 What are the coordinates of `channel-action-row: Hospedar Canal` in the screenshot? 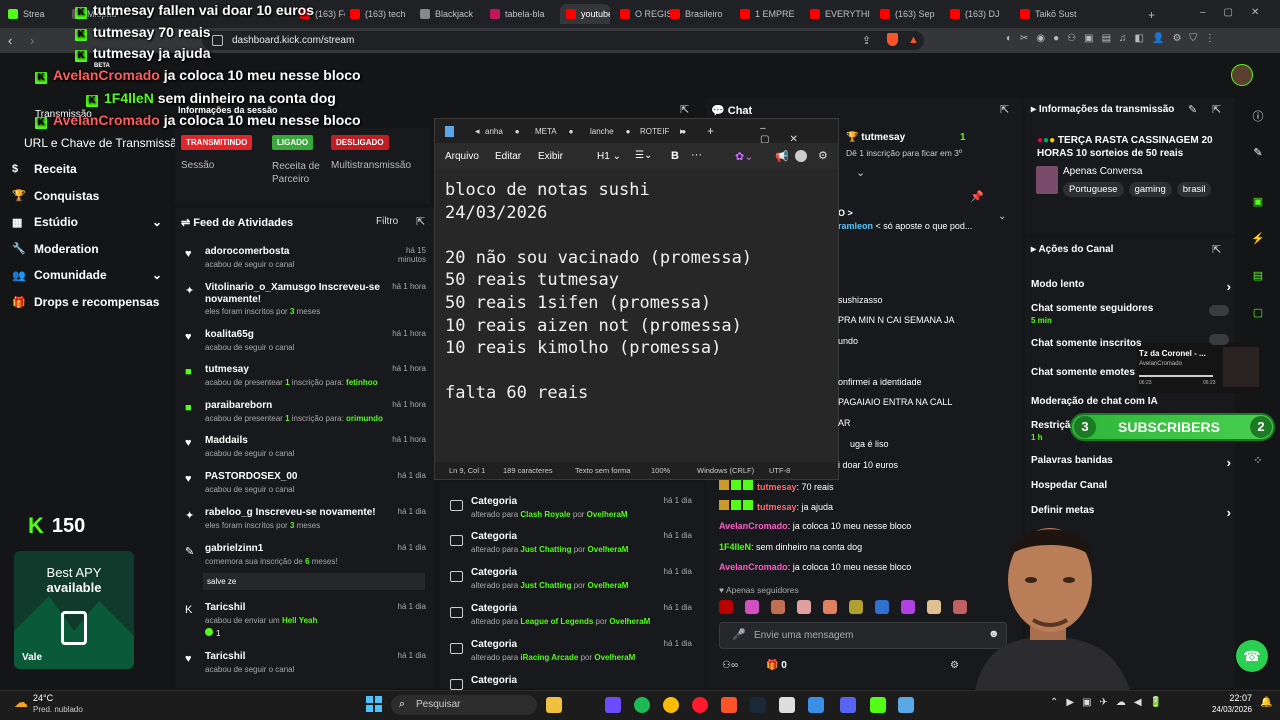 It's located at (1131, 485).